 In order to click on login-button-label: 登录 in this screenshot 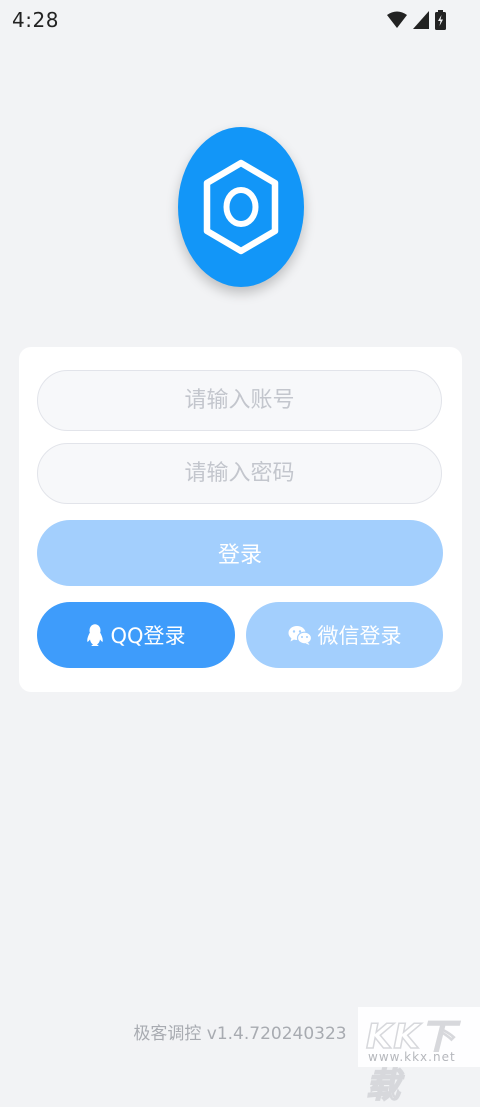, I will do `click(239, 555)`.